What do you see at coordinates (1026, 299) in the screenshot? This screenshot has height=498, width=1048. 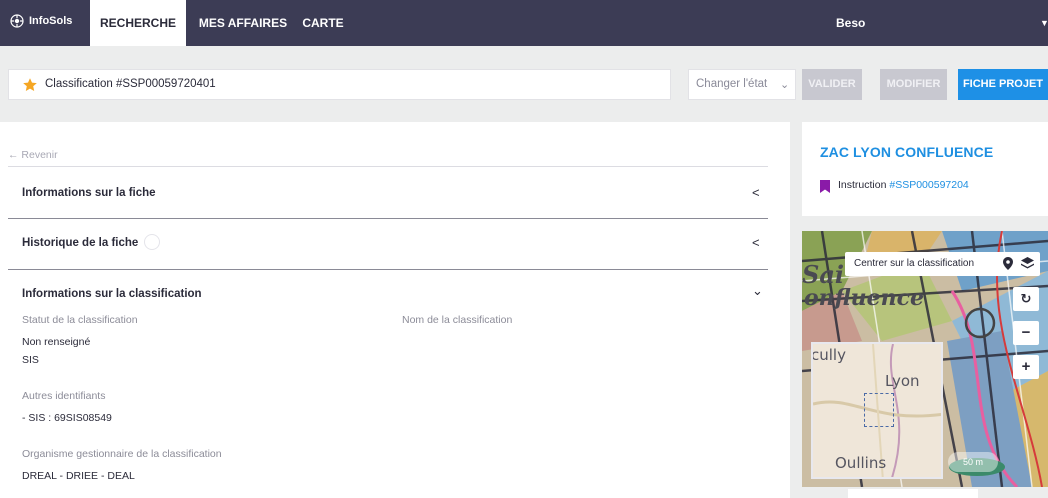 I see `reset-rotation-icon: ↻` at bounding box center [1026, 299].